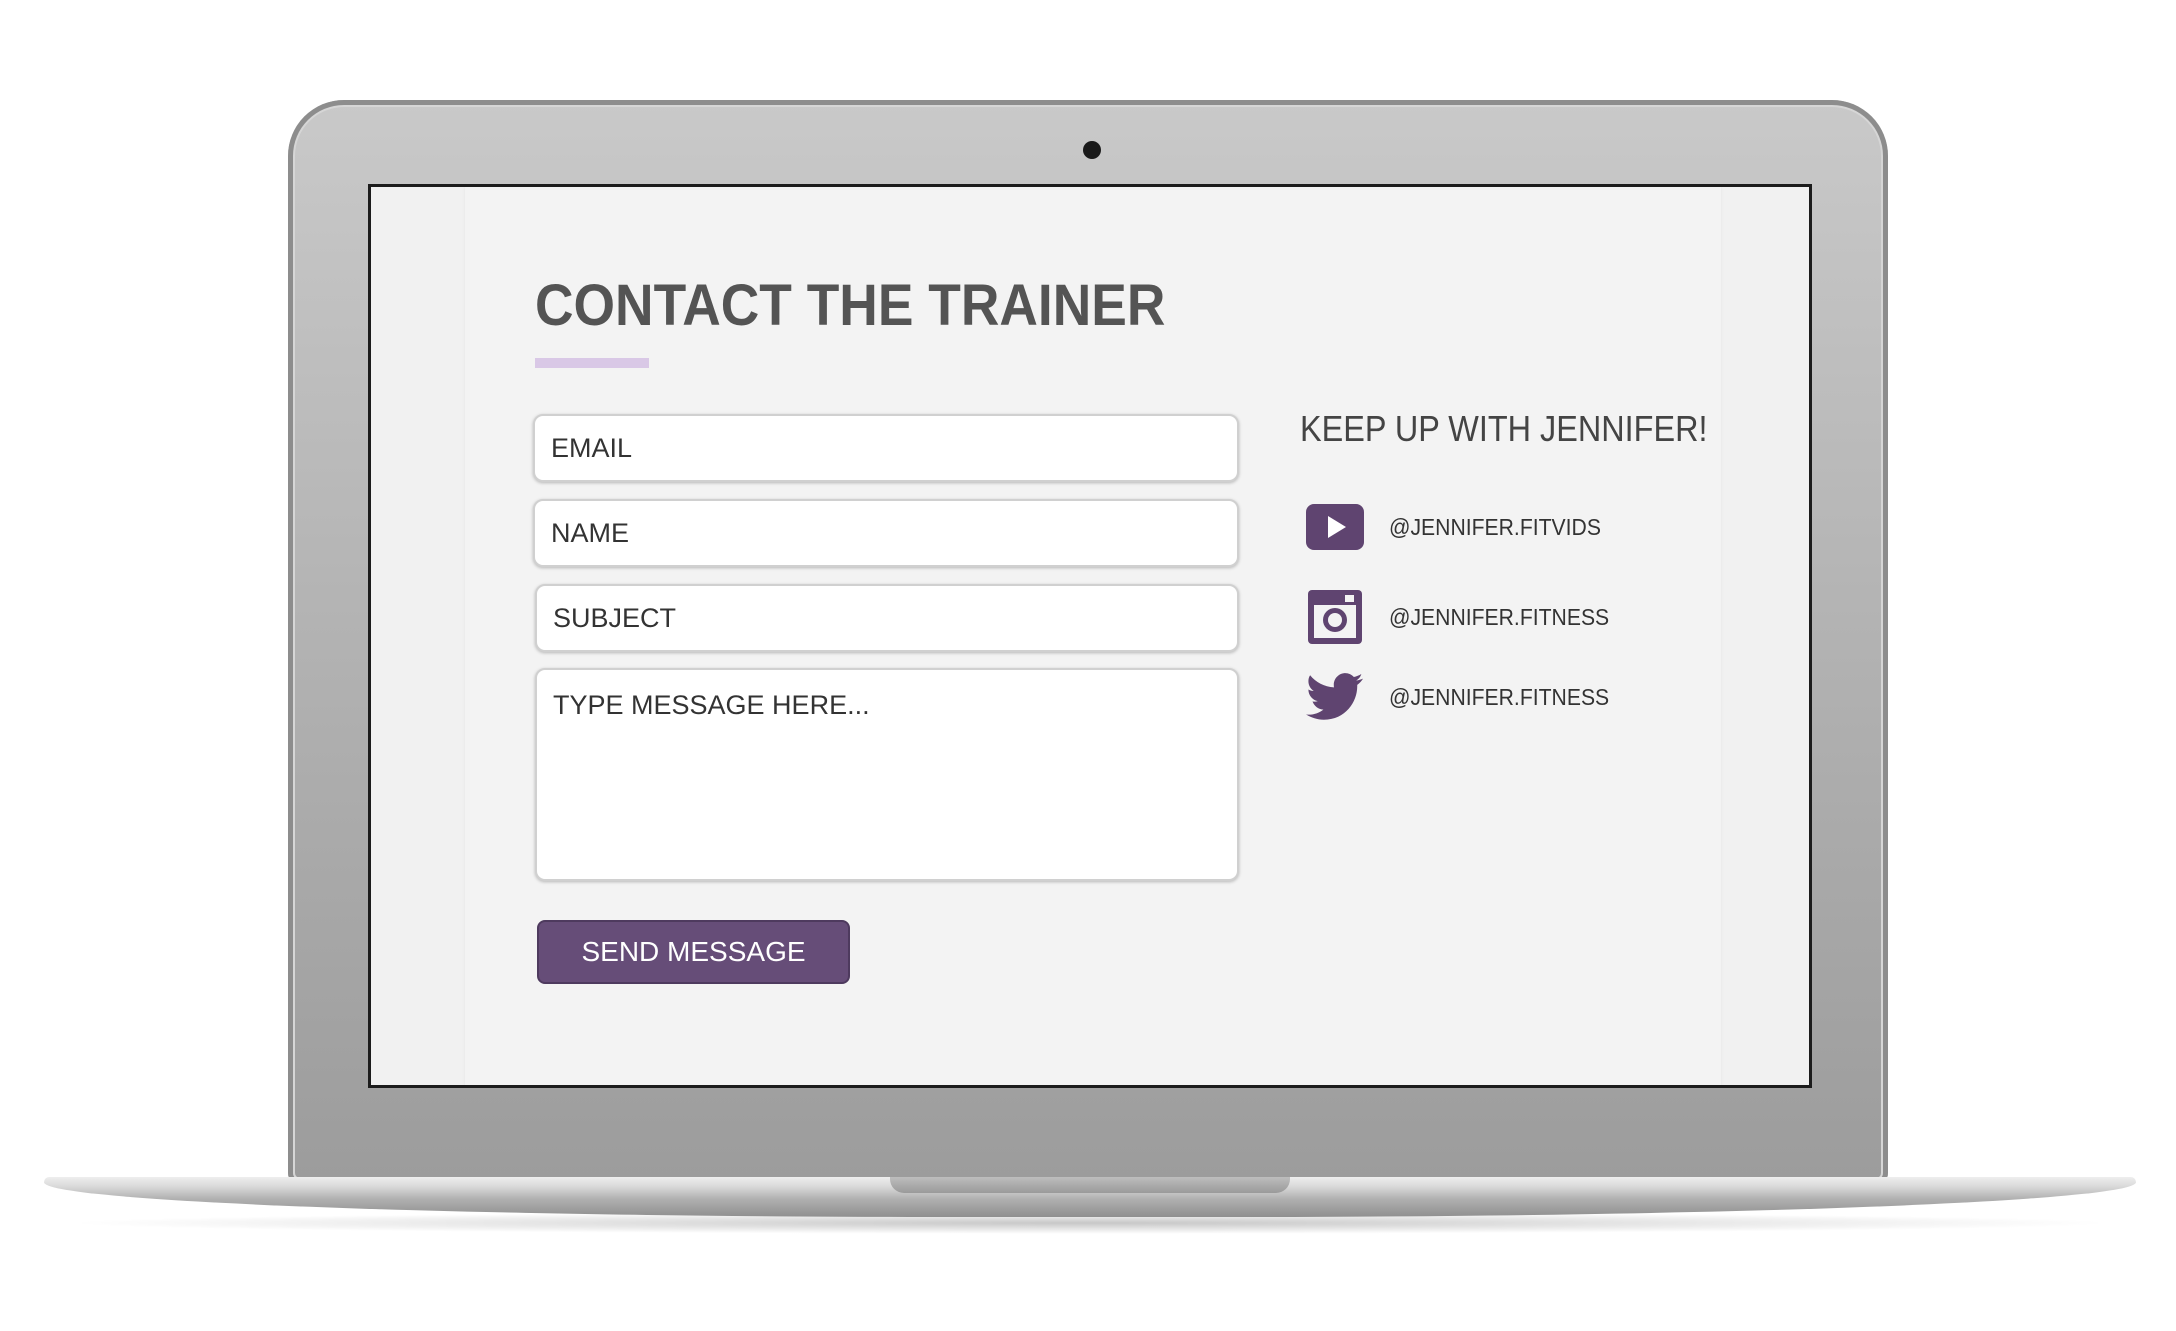 This screenshot has width=2176, height=1331. I want to click on message-field, so click(887, 774).